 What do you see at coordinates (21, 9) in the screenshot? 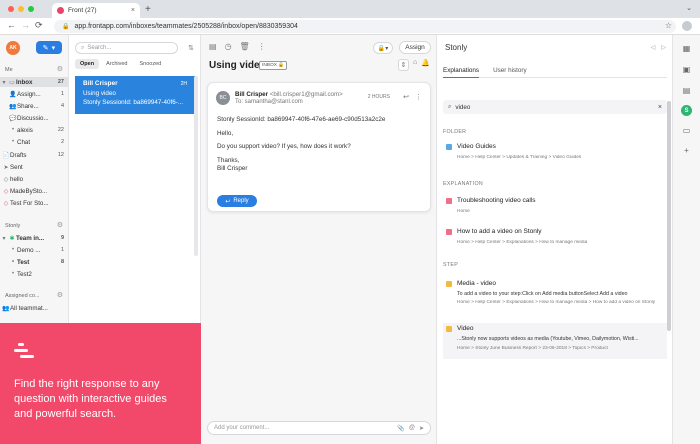
I see `minimize-window-dot` at bounding box center [21, 9].